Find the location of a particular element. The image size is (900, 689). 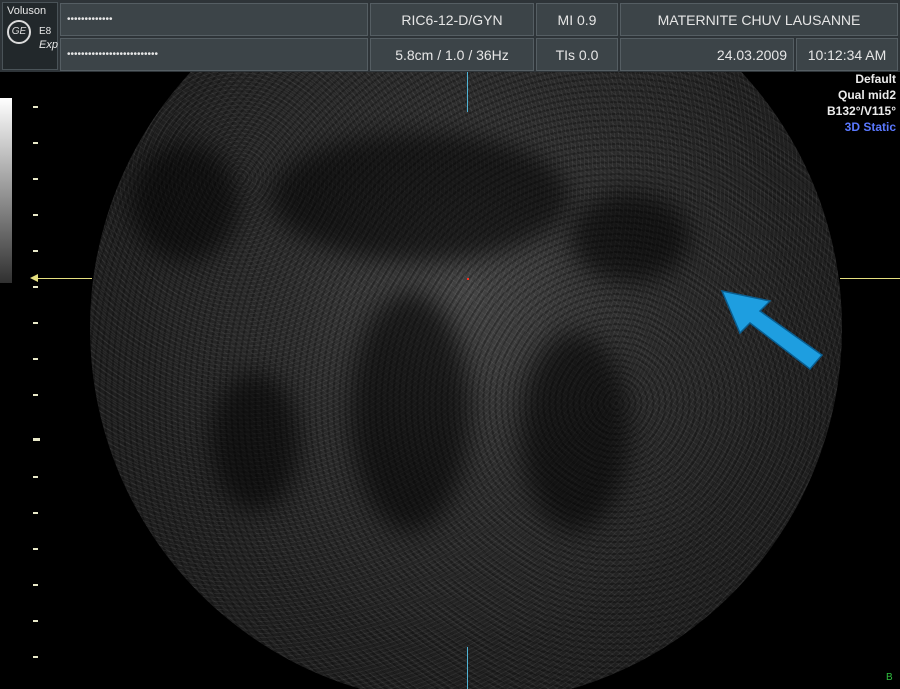

horizontal-marker-left is located at coordinates (65, 278).